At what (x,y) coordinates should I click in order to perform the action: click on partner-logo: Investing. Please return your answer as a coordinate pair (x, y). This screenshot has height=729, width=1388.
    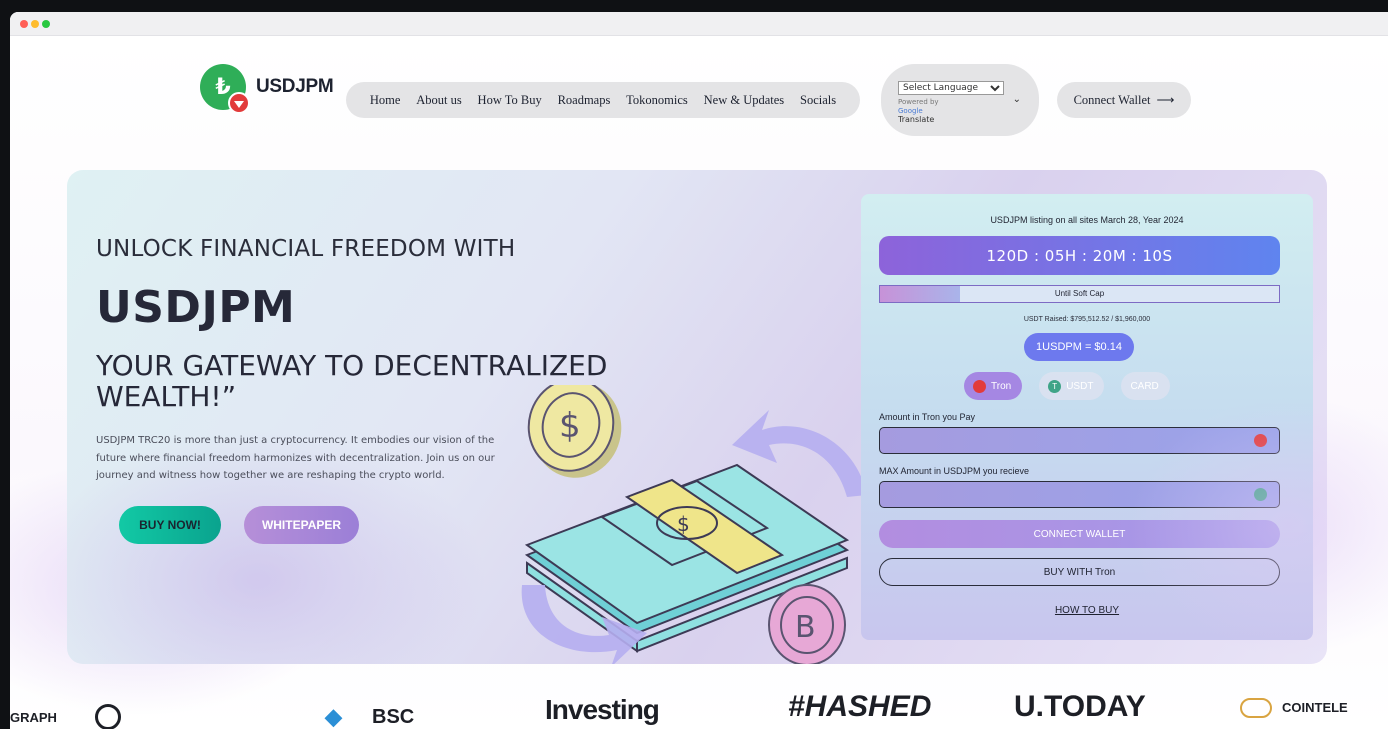
    Looking at the image, I should click on (602, 710).